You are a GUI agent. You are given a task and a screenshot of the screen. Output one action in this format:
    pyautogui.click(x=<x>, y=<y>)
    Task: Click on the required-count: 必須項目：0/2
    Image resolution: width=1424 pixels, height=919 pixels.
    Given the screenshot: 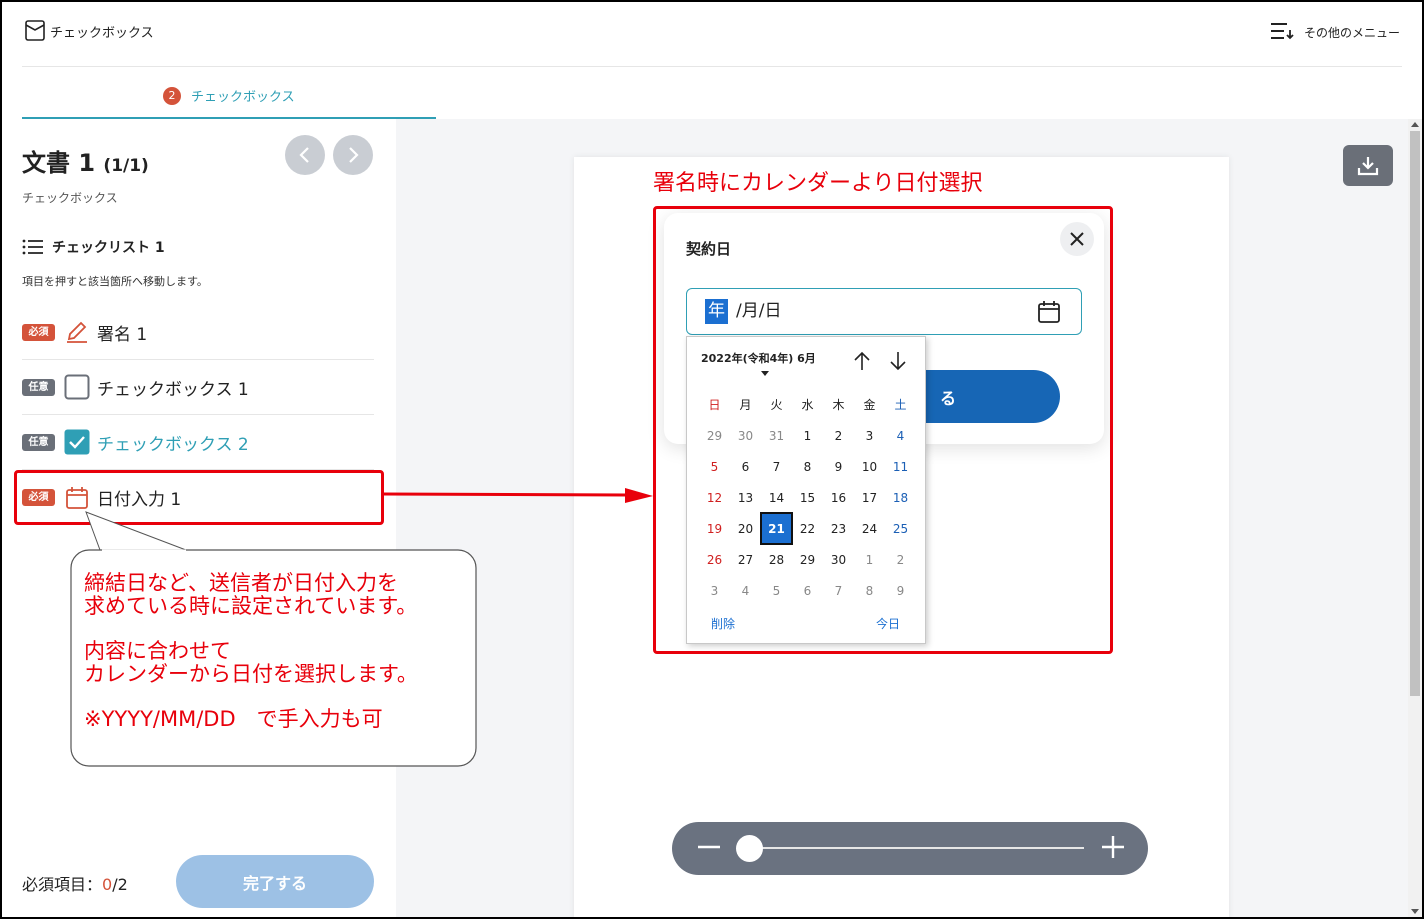 What is the action you would take?
    pyautogui.click(x=75, y=883)
    